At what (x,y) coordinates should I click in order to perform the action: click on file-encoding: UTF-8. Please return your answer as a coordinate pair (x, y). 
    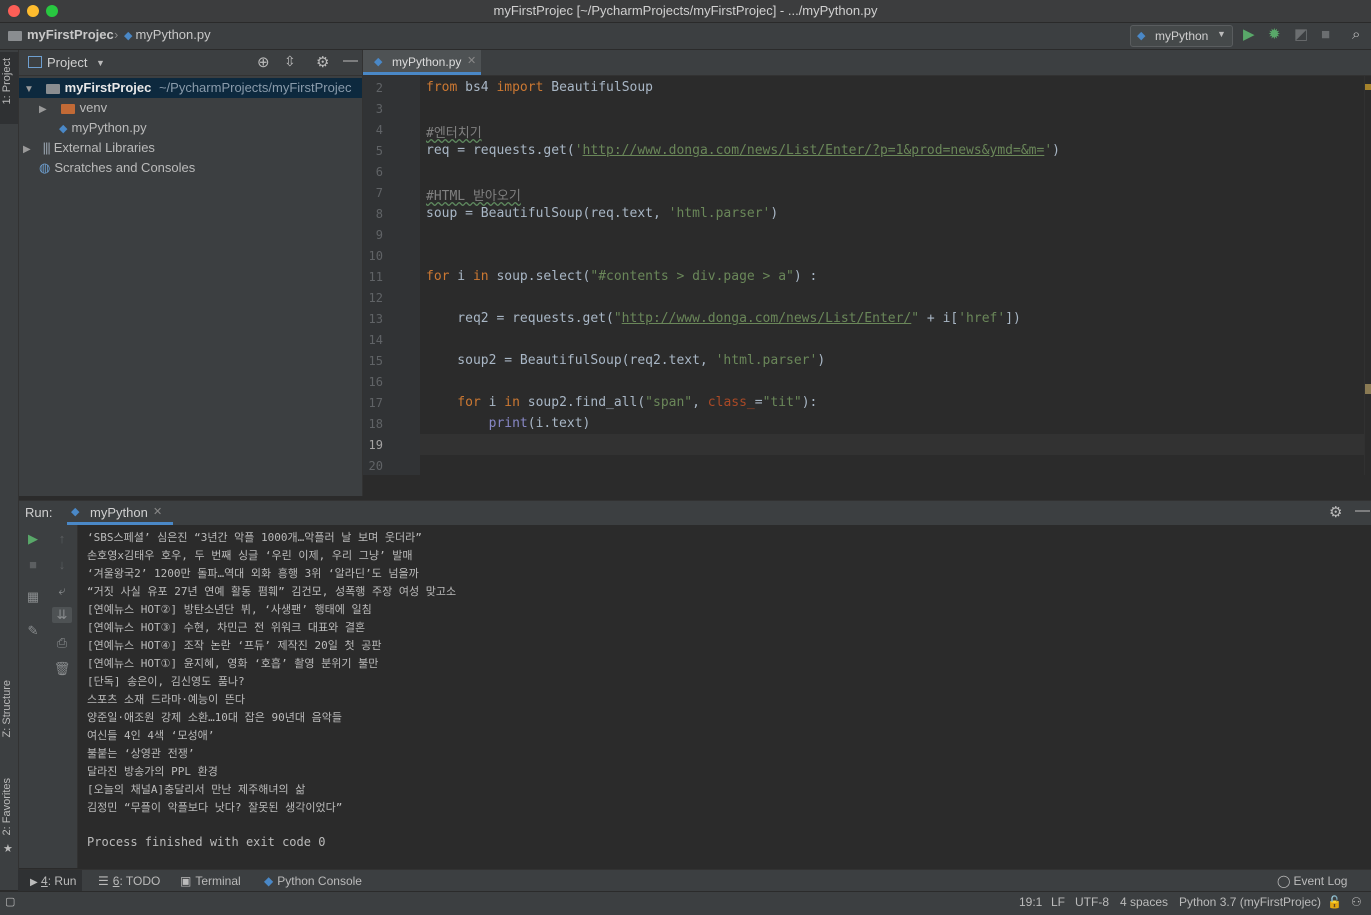
    Looking at the image, I should click on (1092, 902).